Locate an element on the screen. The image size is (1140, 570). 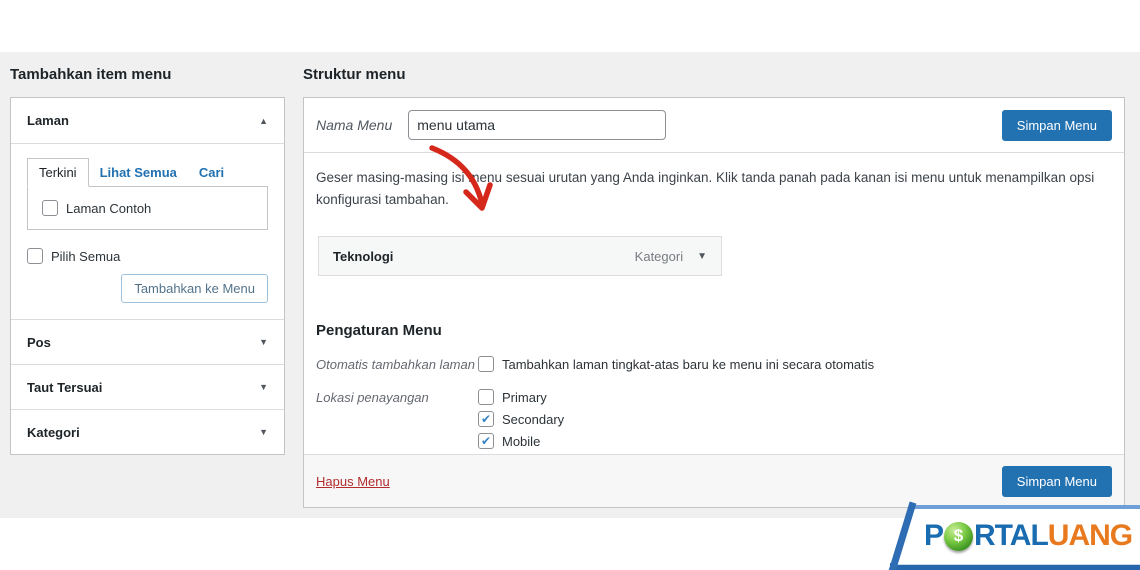
accordion-section-pos: Pos ▼ is located at coordinates (147, 341).